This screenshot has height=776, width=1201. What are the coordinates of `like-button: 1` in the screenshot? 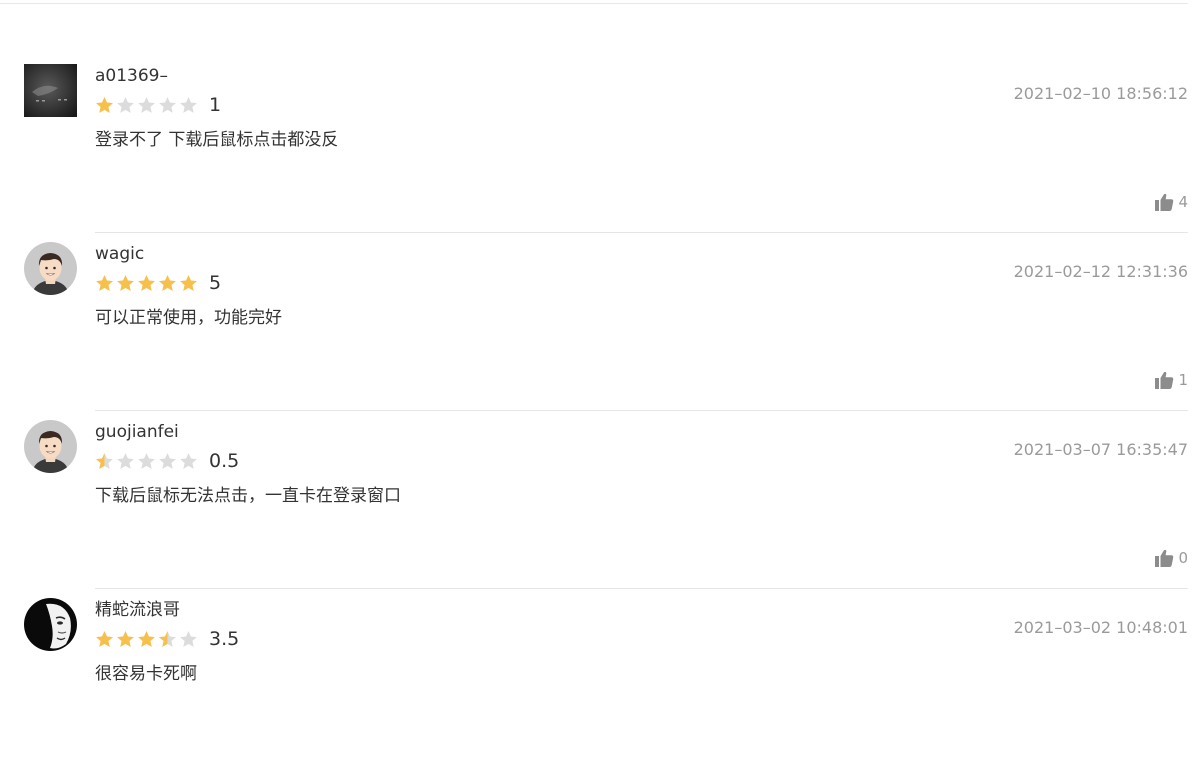 It's located at (1171, 380).